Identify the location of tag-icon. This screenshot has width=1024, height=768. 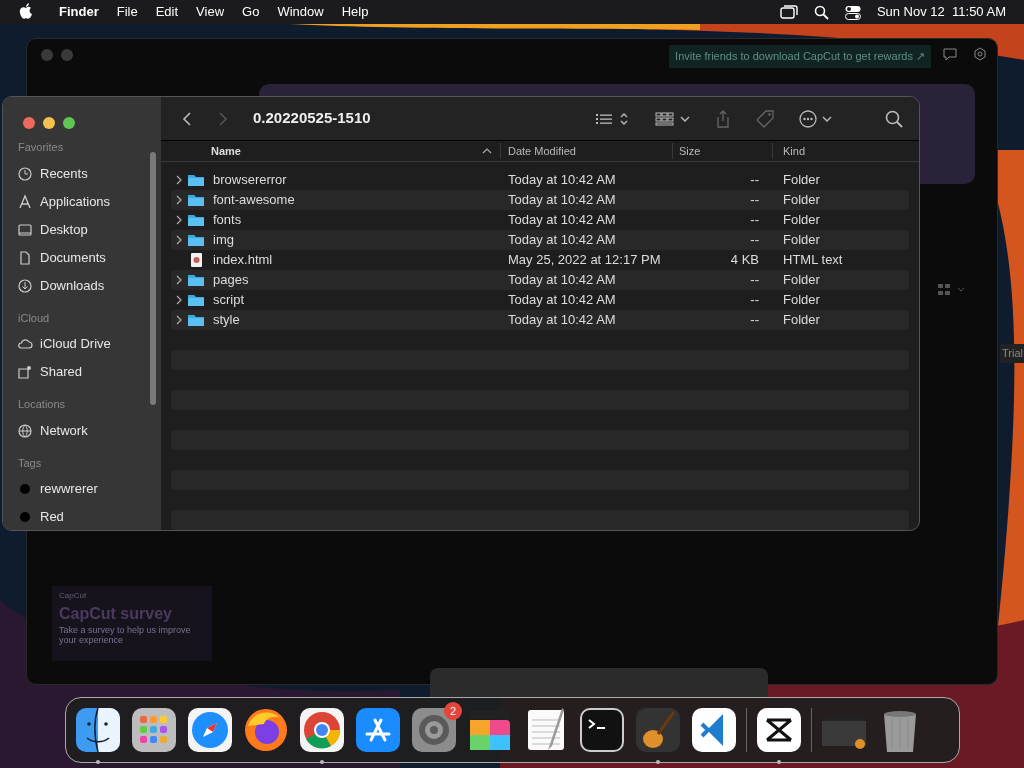
(765, 118).